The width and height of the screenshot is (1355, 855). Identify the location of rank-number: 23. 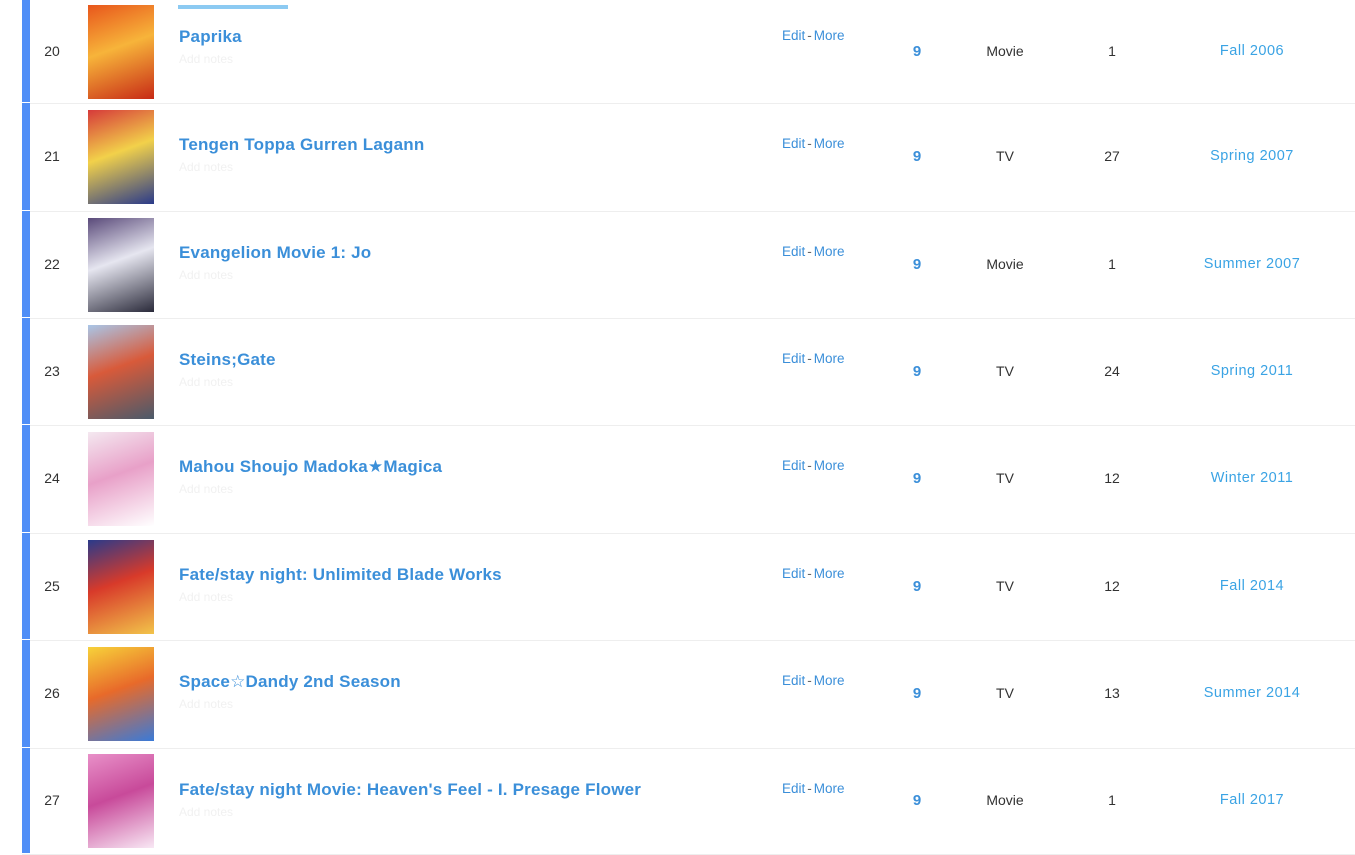
(52, 370).